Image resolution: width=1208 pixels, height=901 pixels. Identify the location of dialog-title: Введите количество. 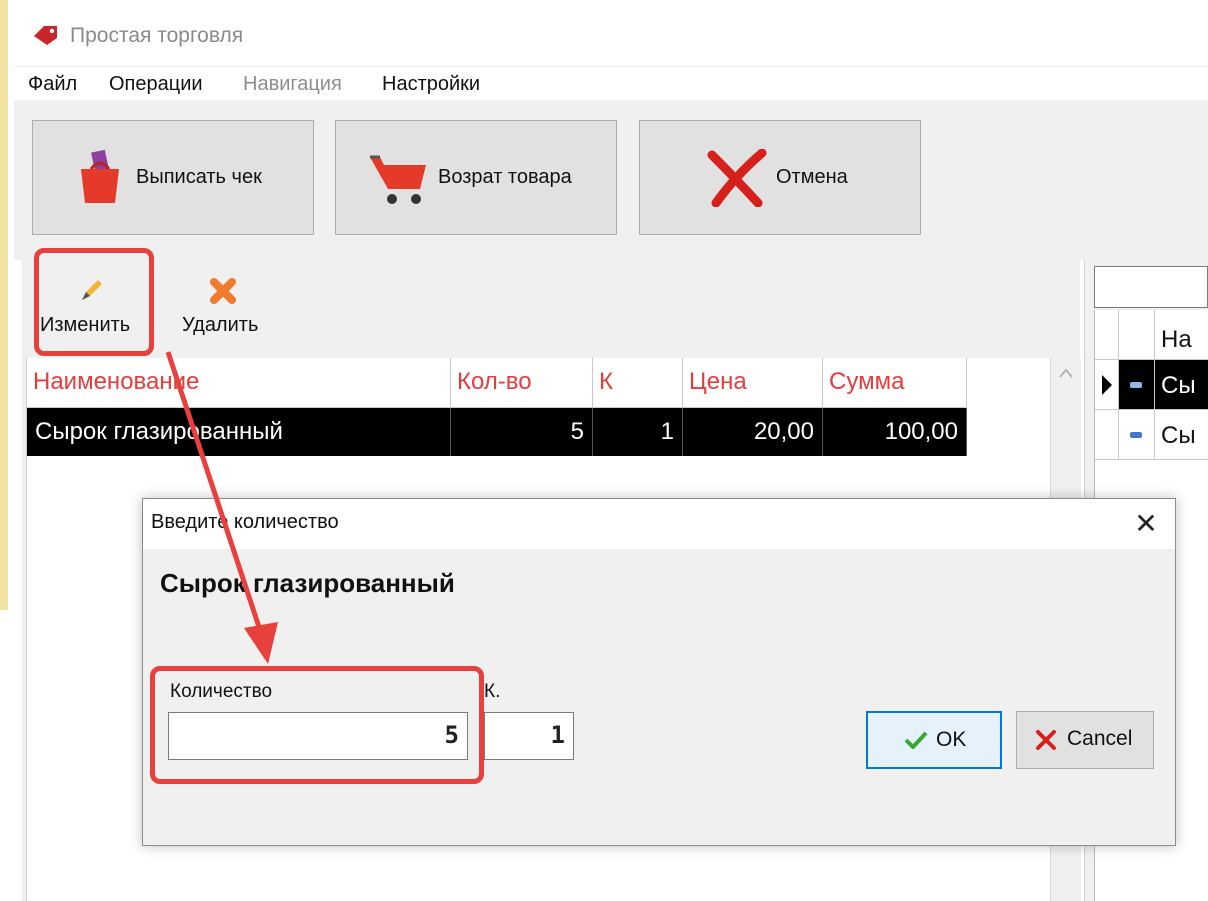
(245, 522).